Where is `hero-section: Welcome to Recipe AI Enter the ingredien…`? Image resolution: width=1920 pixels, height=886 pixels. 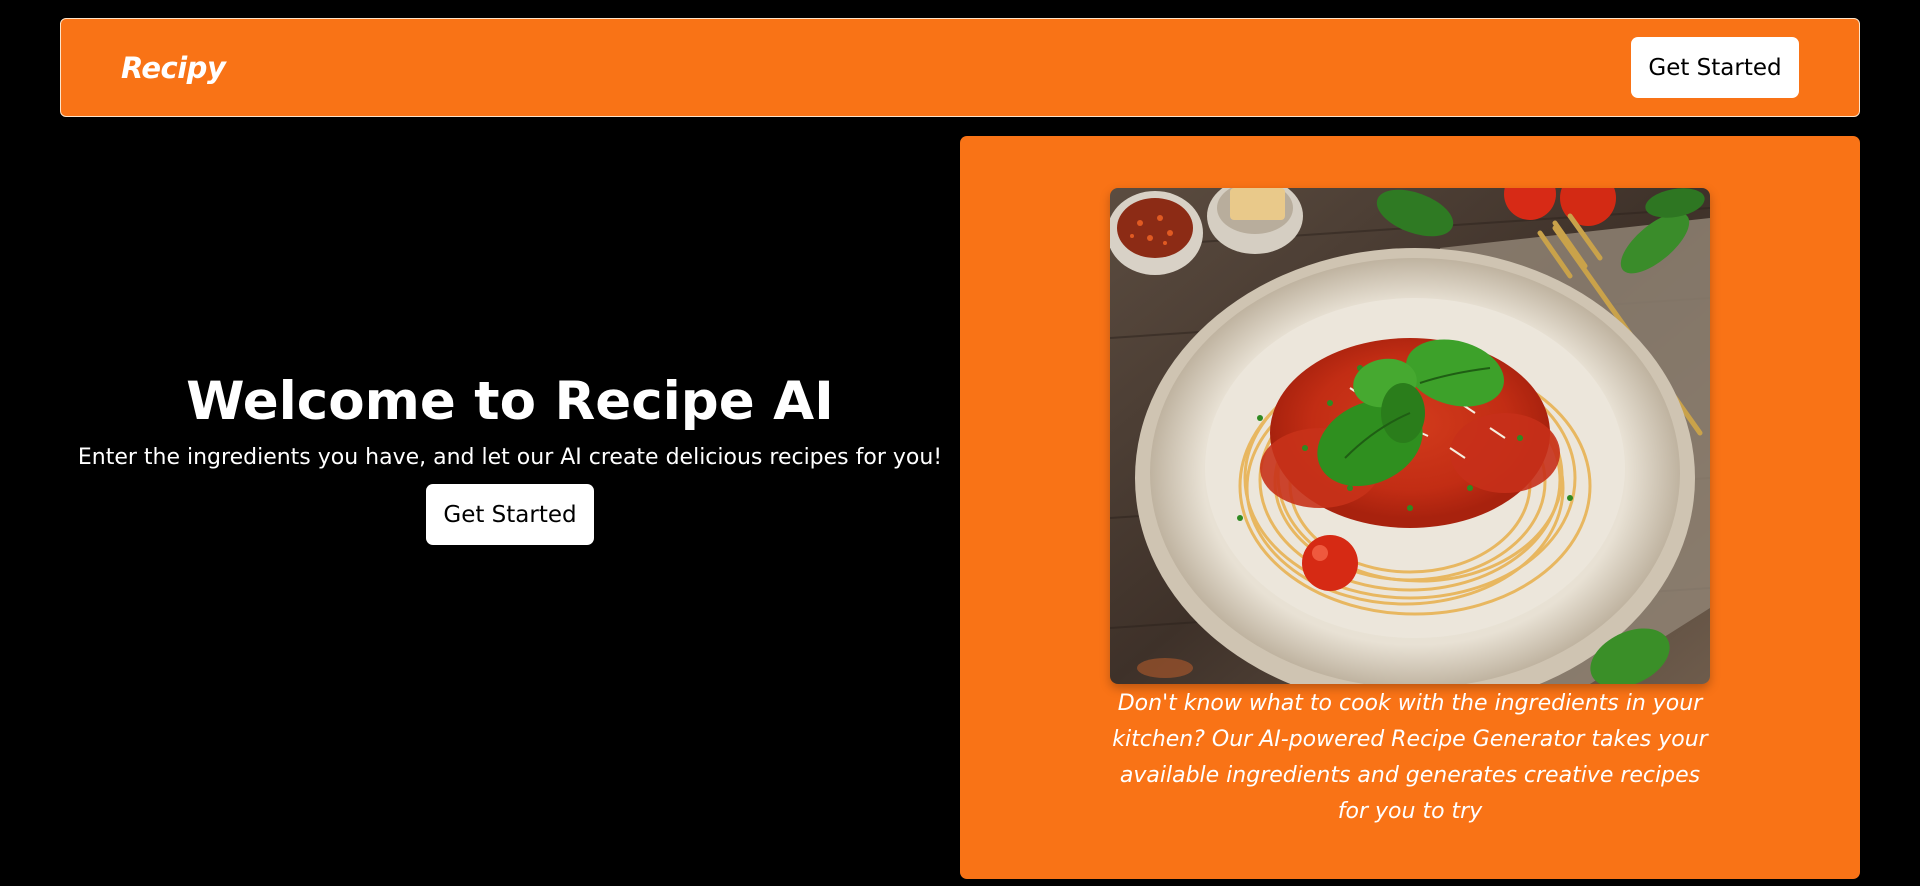
hero-section: Welcome to Recipe AI Enter the ingredien… is located at coordinates (510, 457).